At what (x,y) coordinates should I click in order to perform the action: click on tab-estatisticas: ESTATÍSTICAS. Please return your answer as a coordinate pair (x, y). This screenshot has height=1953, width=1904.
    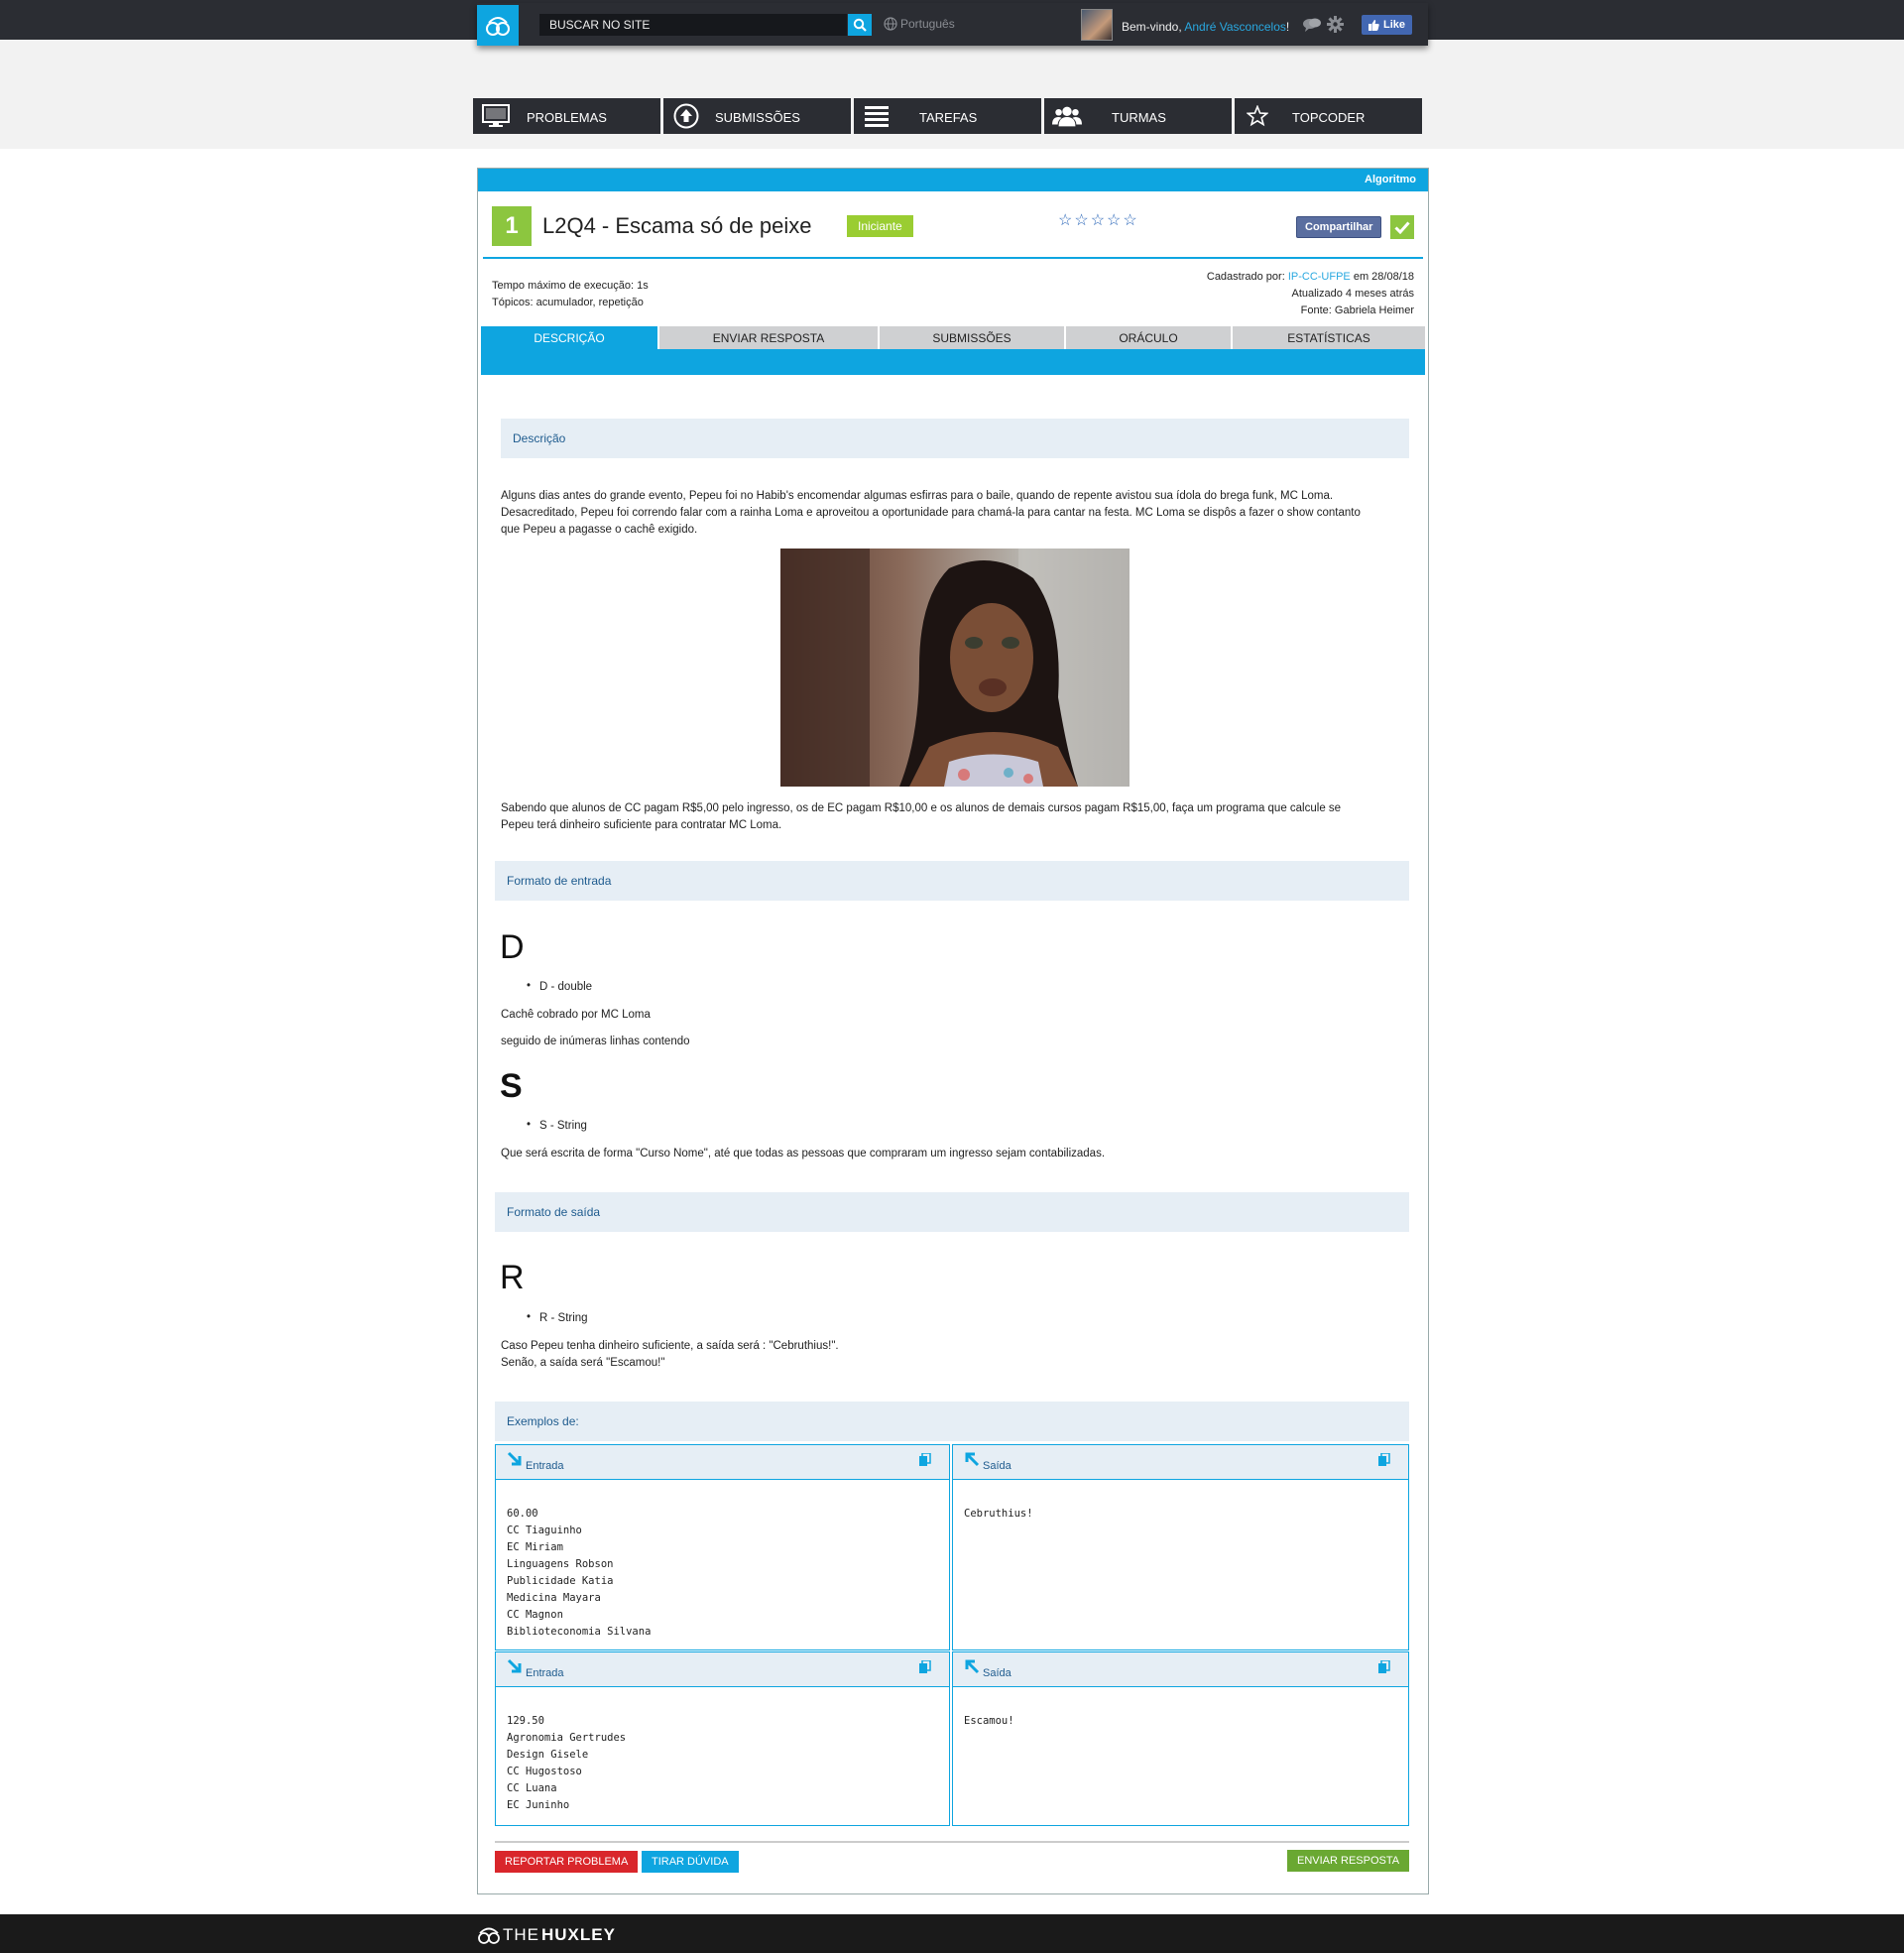
    Looking at the image, I should click on (1328, 337).